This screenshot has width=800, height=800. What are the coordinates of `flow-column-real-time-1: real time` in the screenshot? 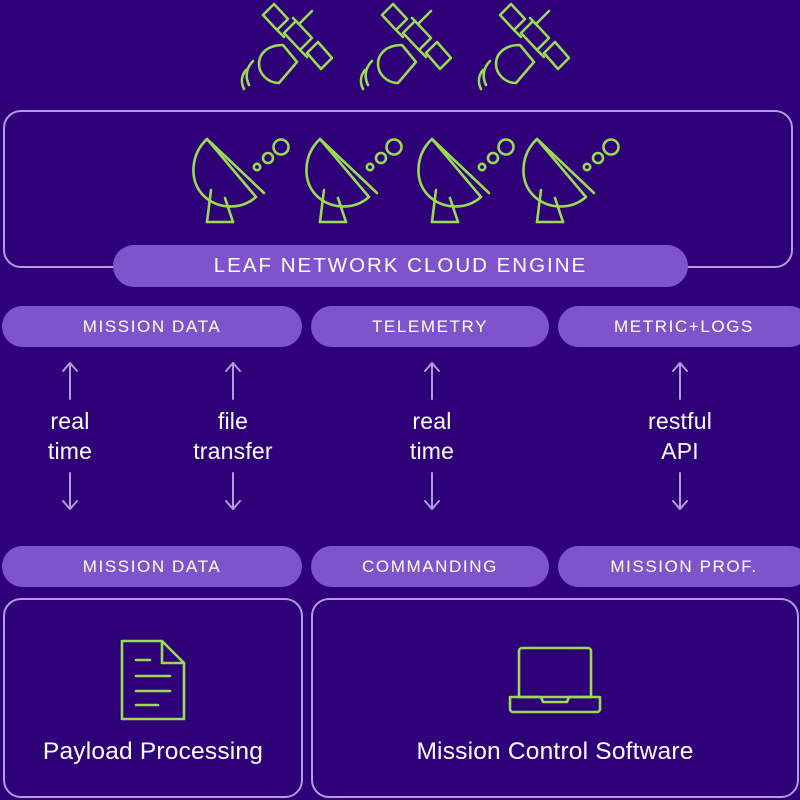 It's located at (70, 450).